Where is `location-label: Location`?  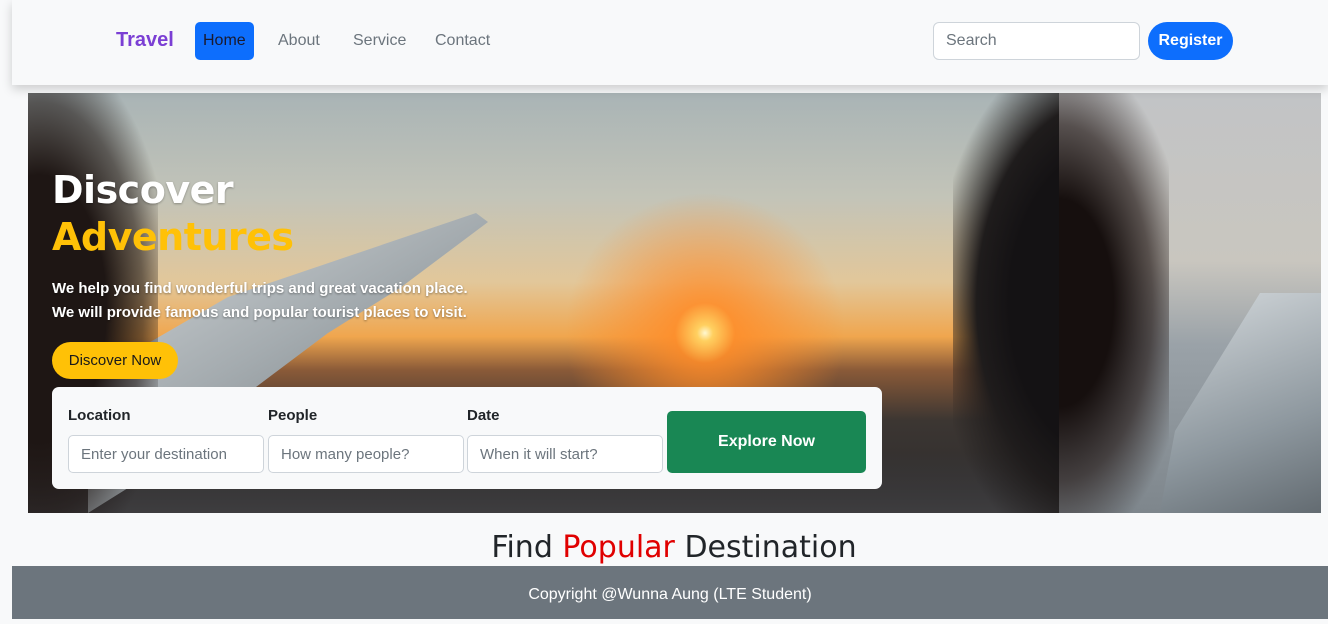
location-label: Location is located at coordinates (99, 415).